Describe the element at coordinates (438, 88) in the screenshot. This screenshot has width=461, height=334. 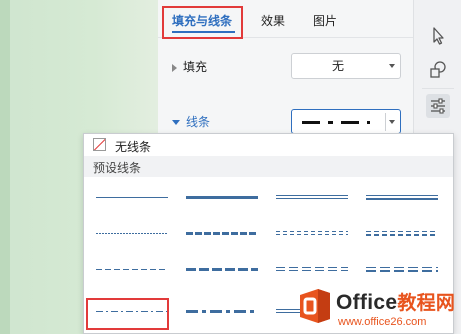
I see `toolbar-separator` at that location.